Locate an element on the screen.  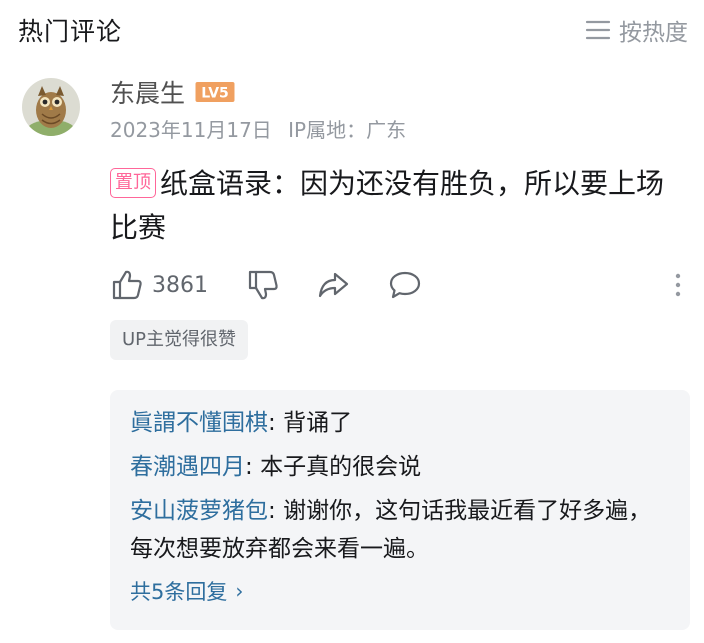
thumbs-down-icon is located at coordinates (263, 285).